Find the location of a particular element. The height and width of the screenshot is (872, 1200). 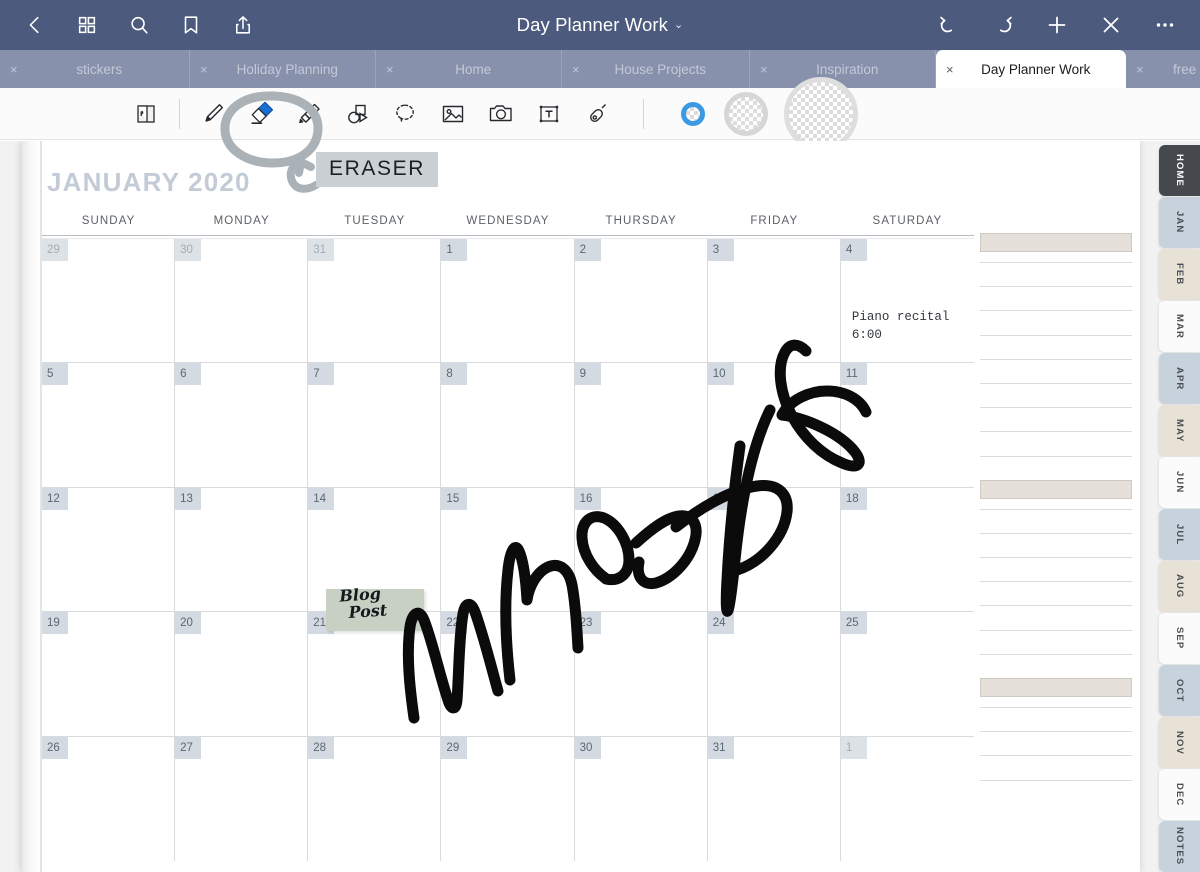

size-large-swatch is located at coordinates (821, 113).